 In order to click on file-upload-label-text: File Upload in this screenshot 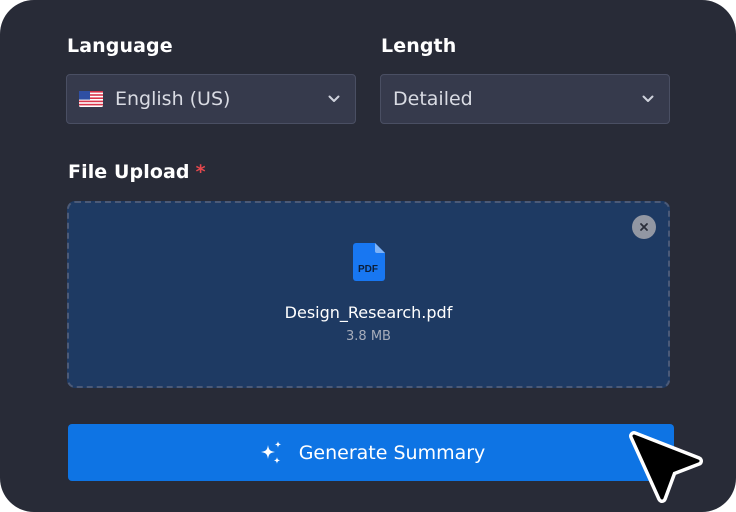, I will do `click(129, 172)`.